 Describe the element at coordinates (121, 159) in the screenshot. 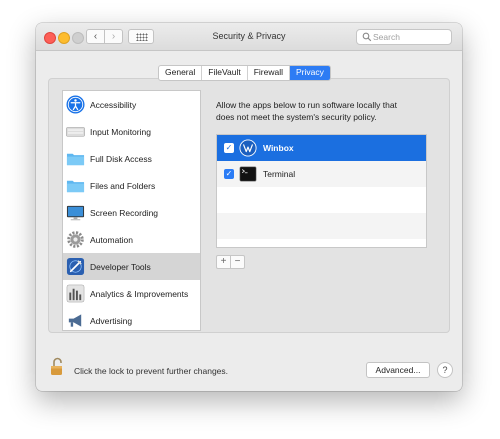

I see `category-label: Full Disk Access` at that location.